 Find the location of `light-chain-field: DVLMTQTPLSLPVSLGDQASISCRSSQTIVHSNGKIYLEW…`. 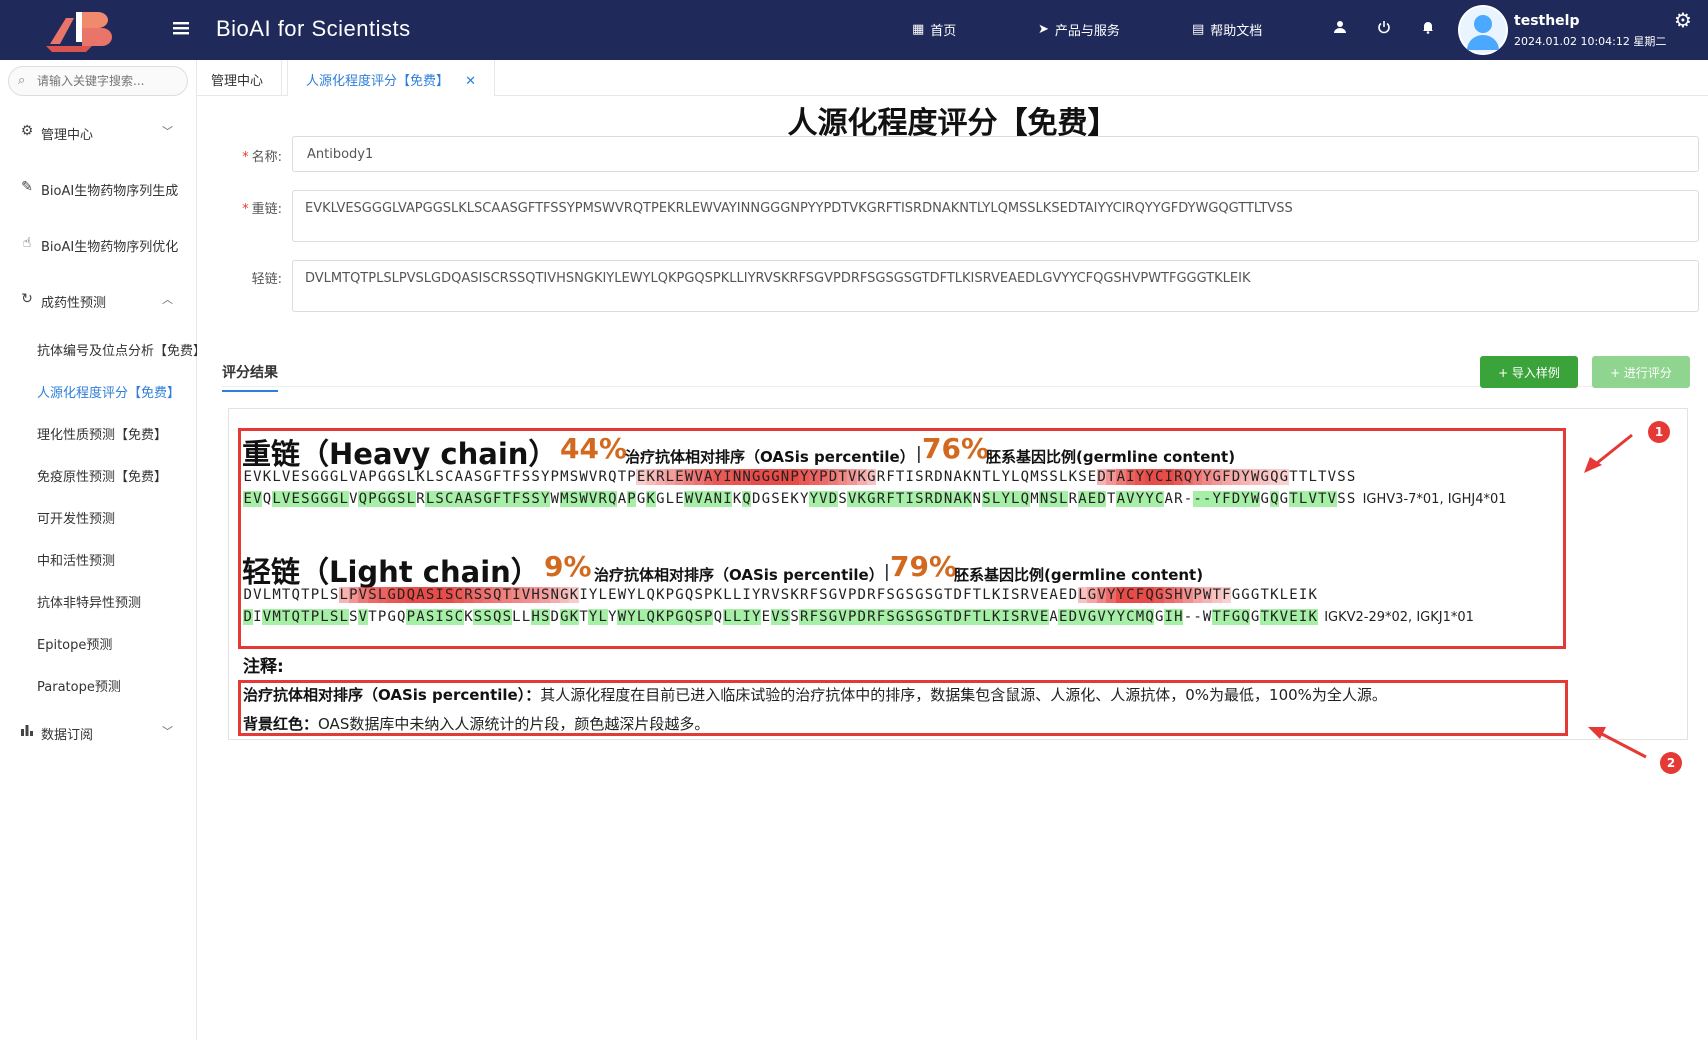

light-chain-field: DVLMTQTPLSLPVSLGDQASISCRSSQTIVHSNGKIYLEW… is located at coordinates (995, 286).